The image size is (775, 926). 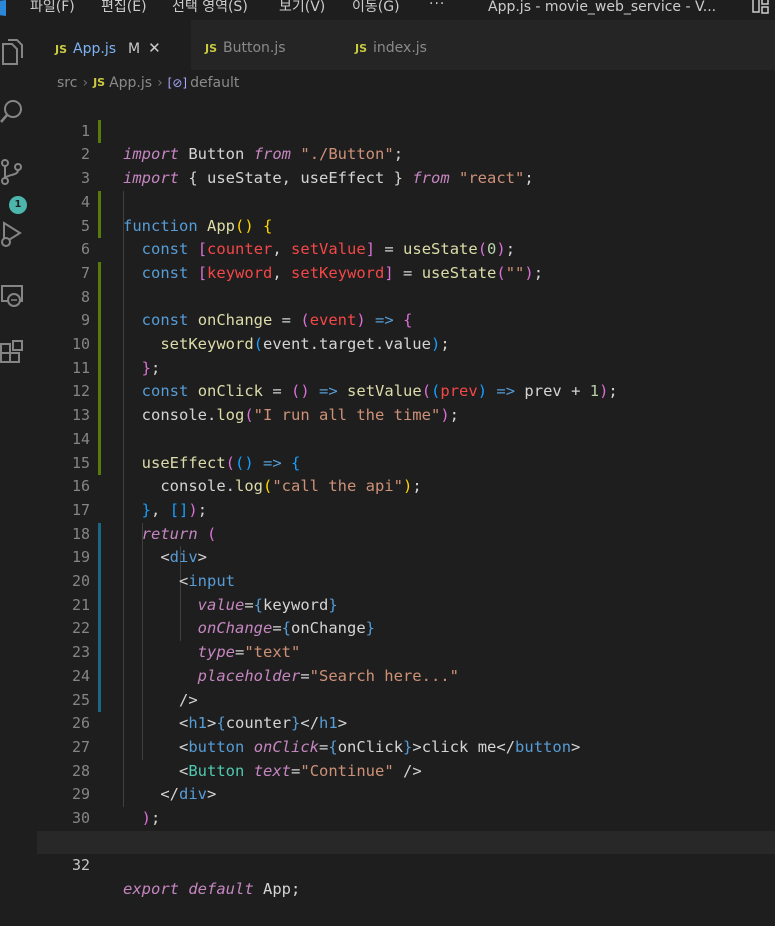 I want to click on code-line: 29 );, so click(x=406, y=793).